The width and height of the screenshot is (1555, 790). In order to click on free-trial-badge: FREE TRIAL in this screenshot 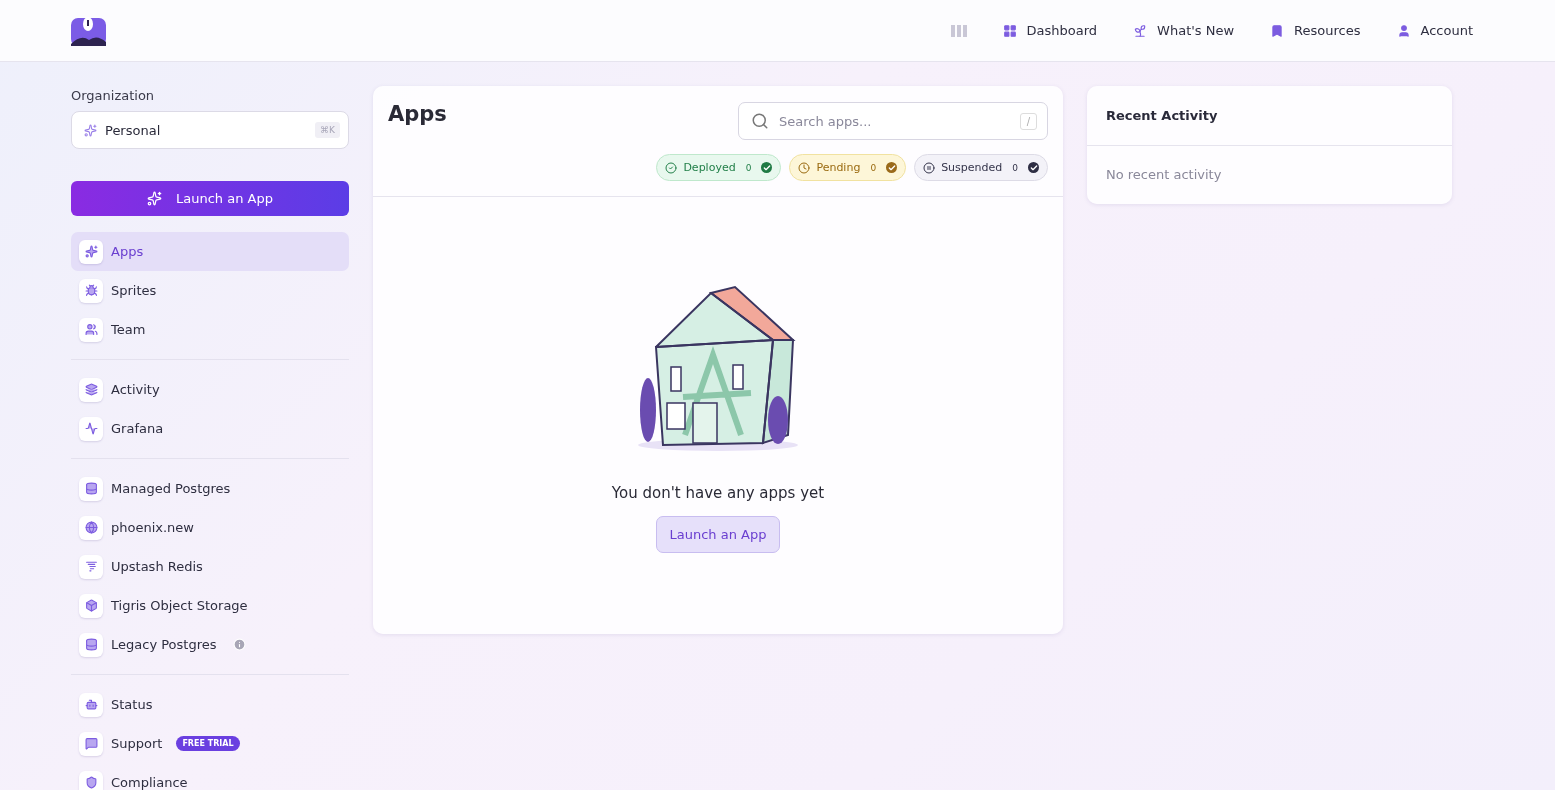, I will do `click(208, 743)`.